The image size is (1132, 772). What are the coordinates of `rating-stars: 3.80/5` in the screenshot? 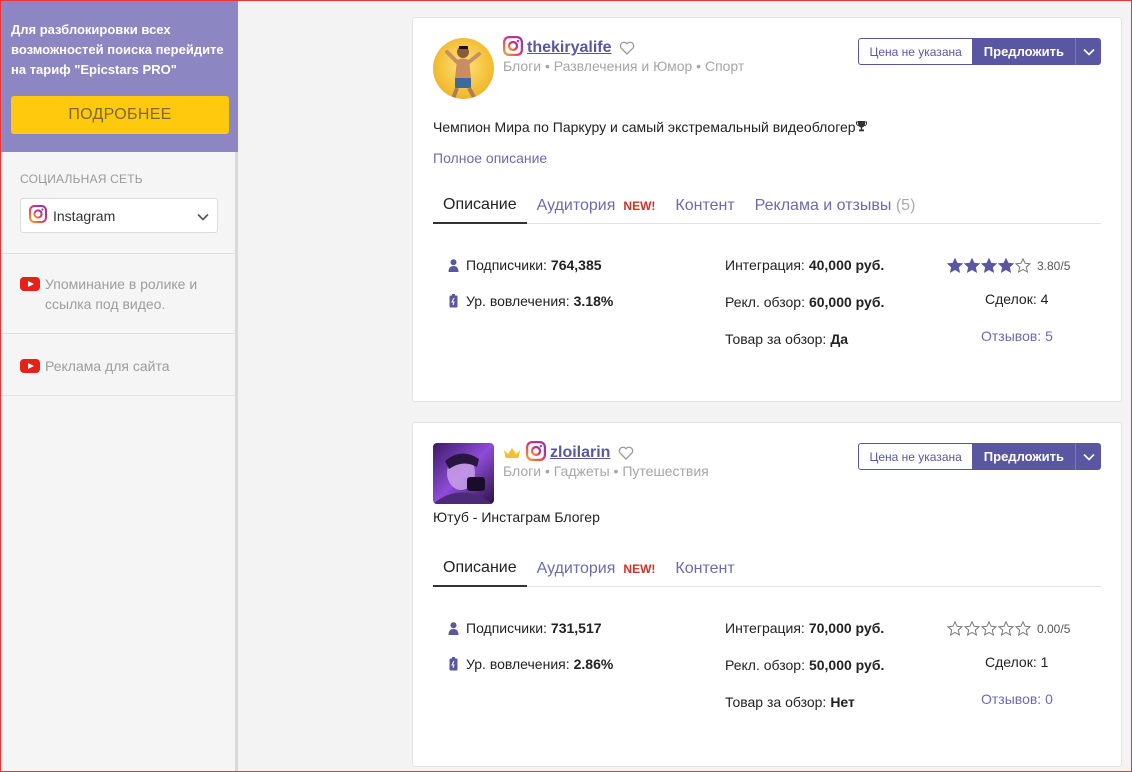 It's located at (1008, 265).